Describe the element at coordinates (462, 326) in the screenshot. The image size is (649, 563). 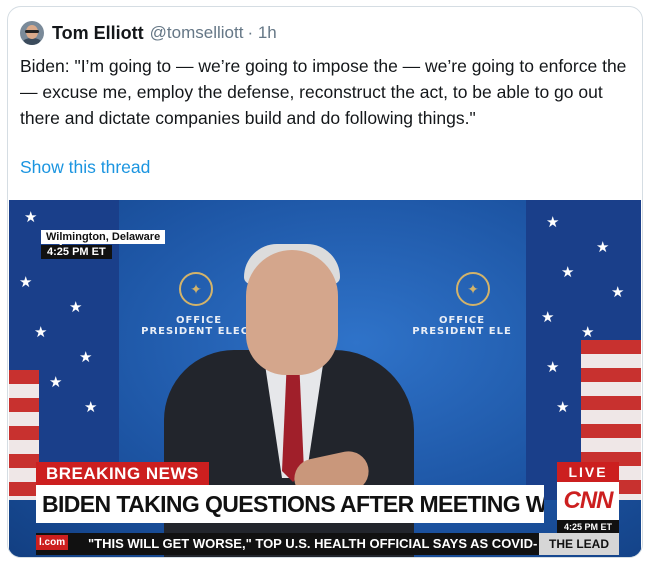
I see `office-sign-right: OFFICE PRESIDENT ELE` at that location.